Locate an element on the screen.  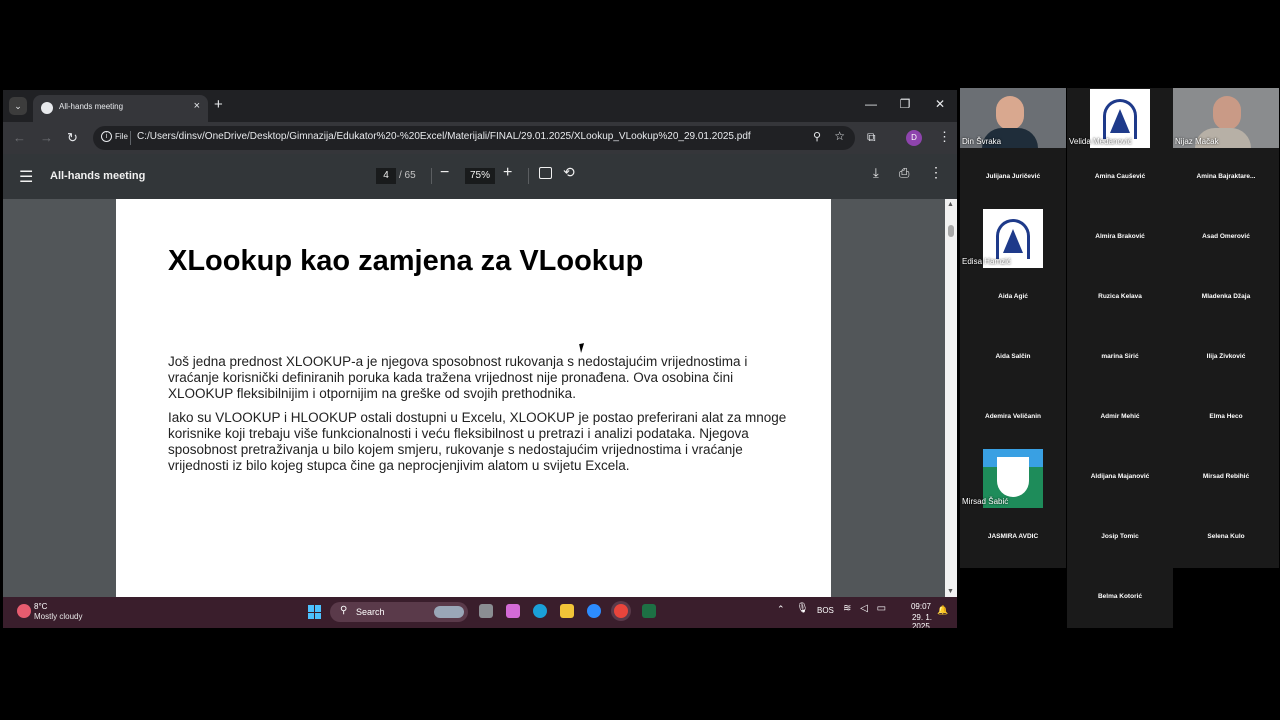
site-info-icon: i is located at coordinates (106, 136).